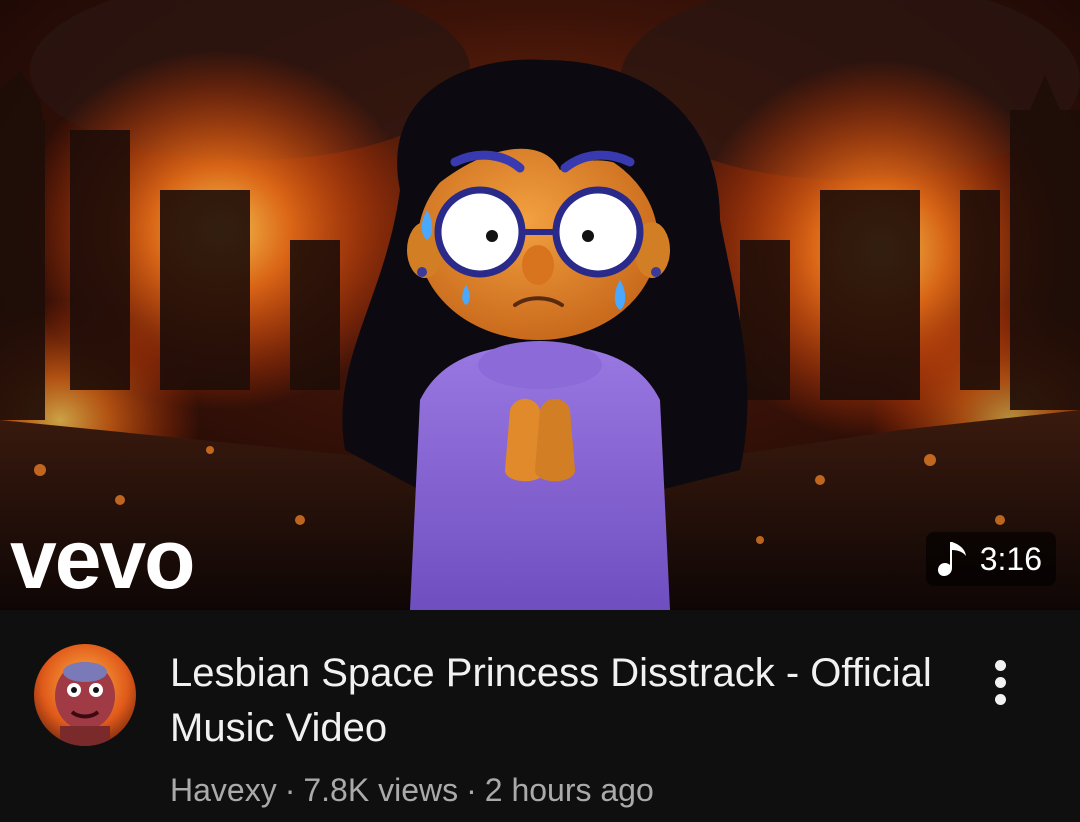 This screenshot has height=822, width=1080. I want to click on vevo-logo-text: vevo, so click(101, 562).